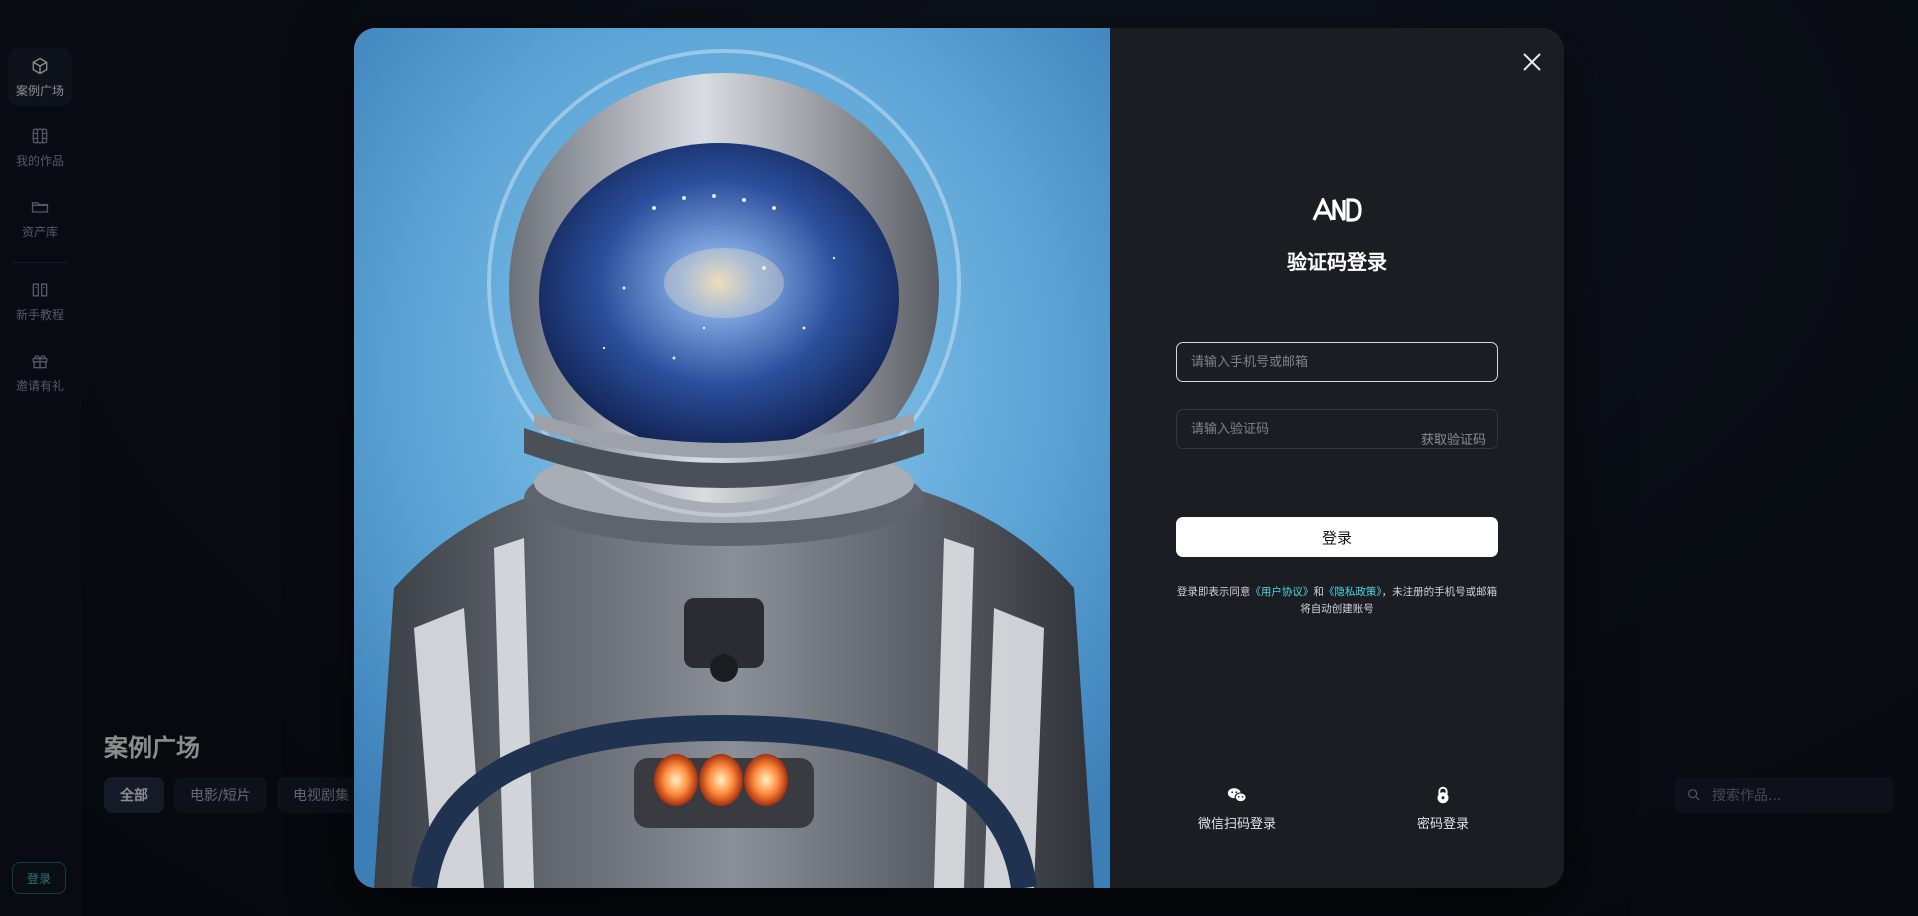 The width and height of the screenshot is (1918, 916). I want to click on wechat-login-button: 微信扫码登录, so click(1237, 808).